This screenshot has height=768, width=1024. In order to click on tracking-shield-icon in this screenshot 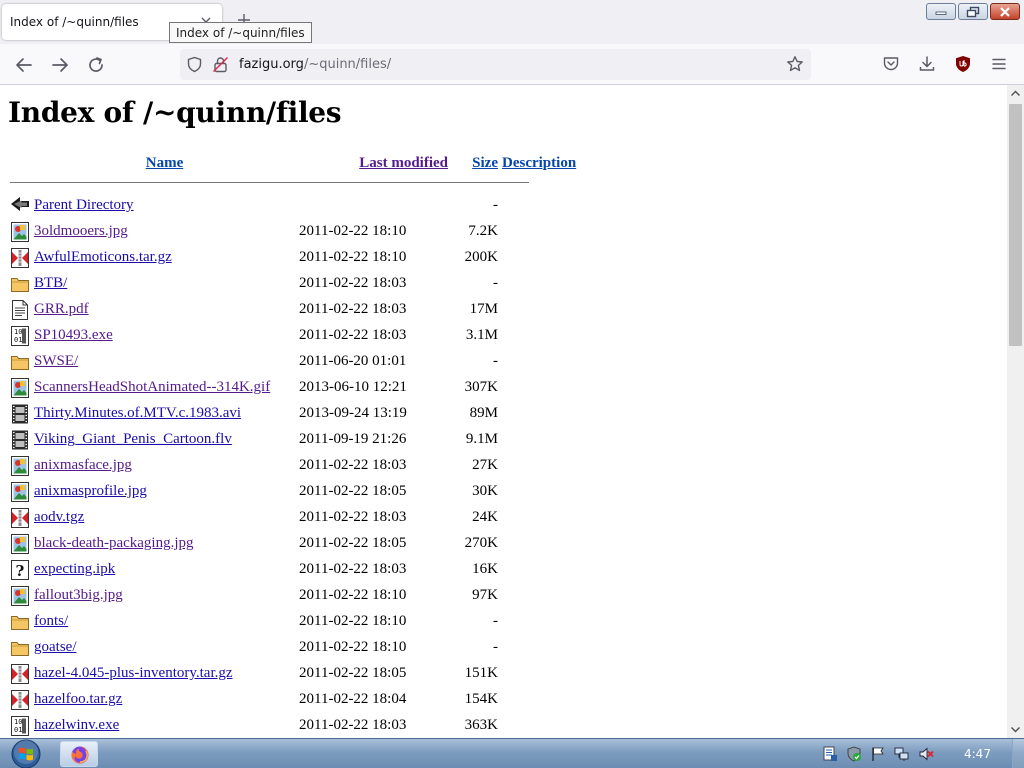, I will do `click(194, 64)`.